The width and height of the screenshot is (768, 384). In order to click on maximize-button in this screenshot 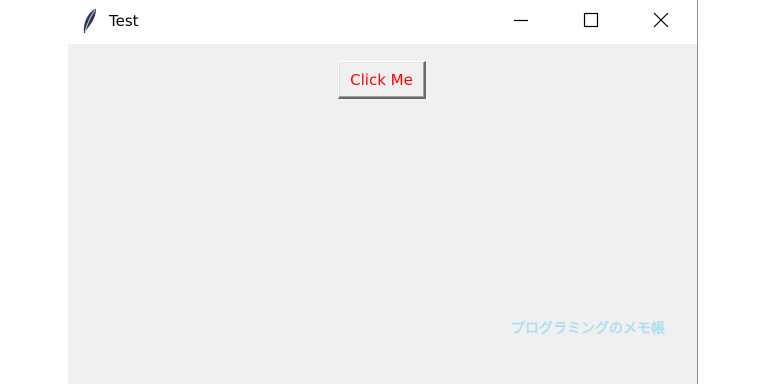, I will do `click(591, 22)`.